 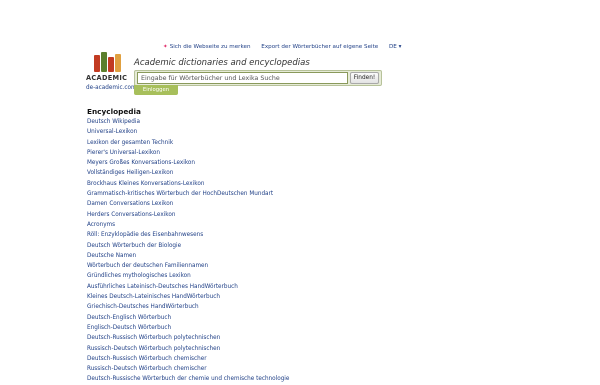 What do you see at coordinates (188, 246) in the screenshot?
I see `list-item: Deutsch Wörterbuch der Biologie` at bounding box center [188, 246].